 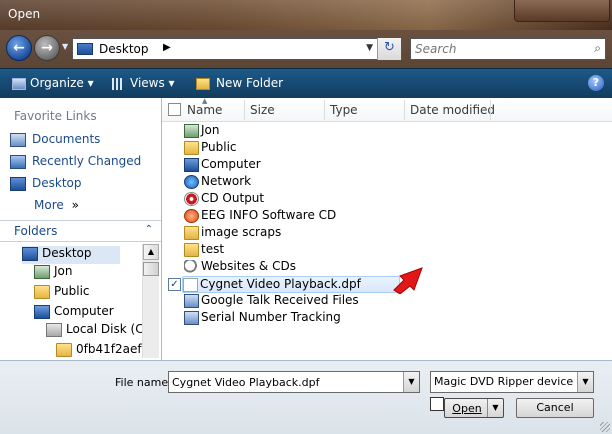 What do you see at coordinates (151, 269) in the screenshot?
I see `scroll-thumb` at bounding box center [151, 269].